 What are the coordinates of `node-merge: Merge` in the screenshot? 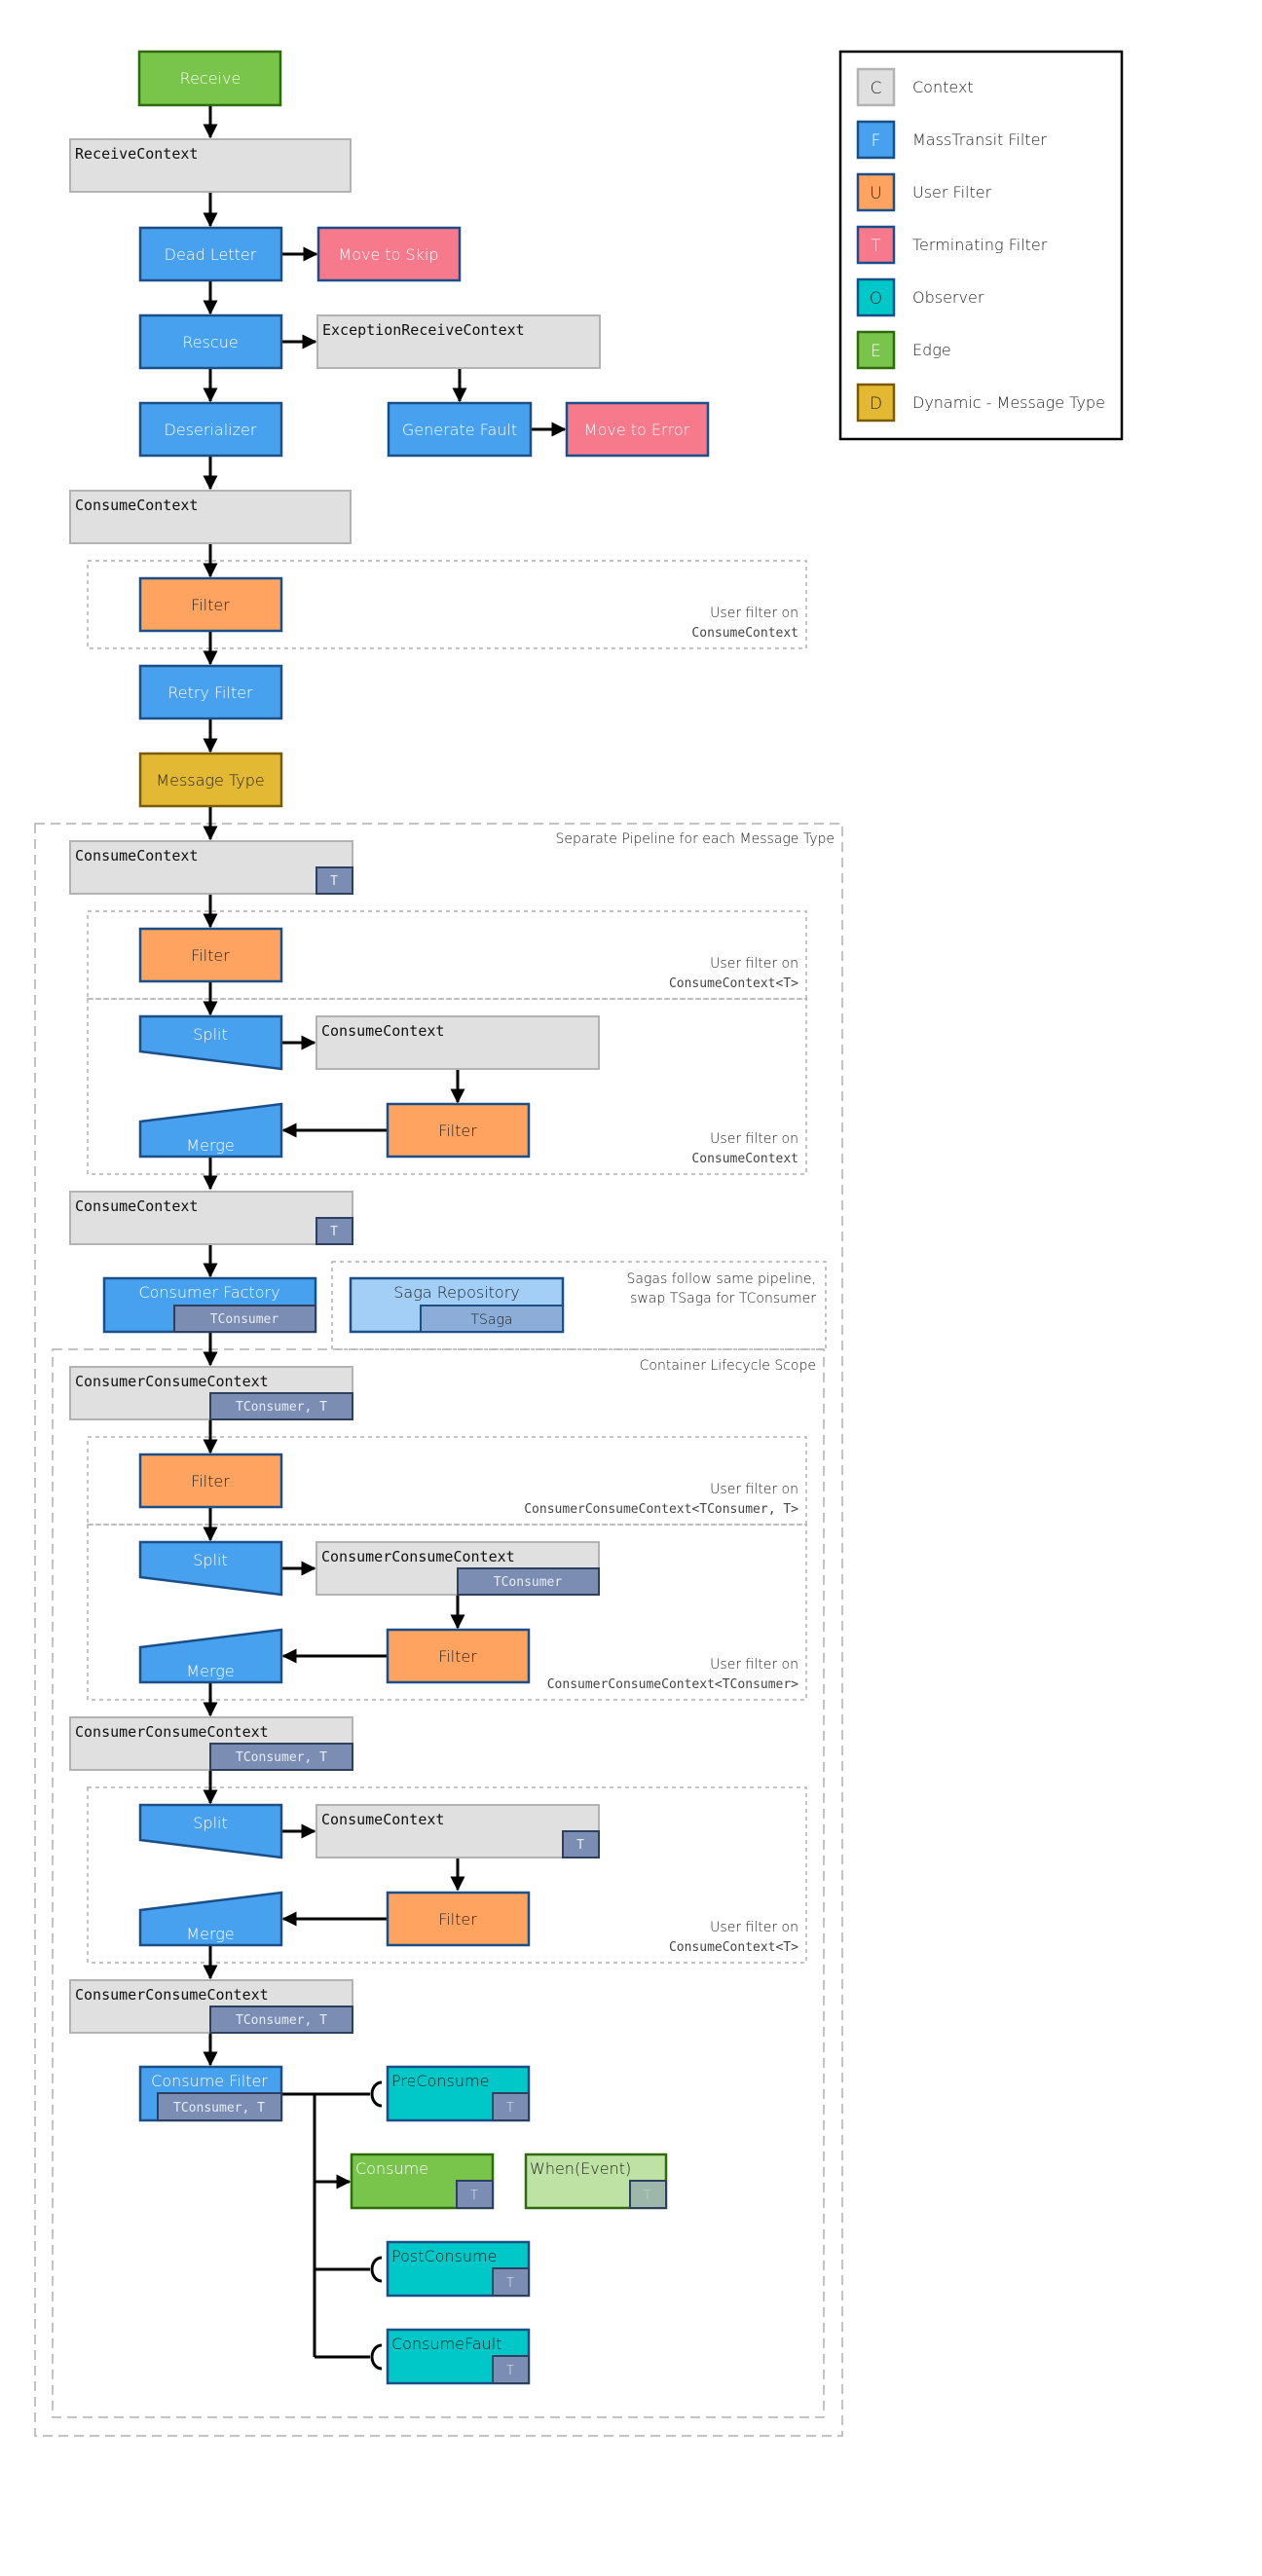 It's located at (210, 1130).